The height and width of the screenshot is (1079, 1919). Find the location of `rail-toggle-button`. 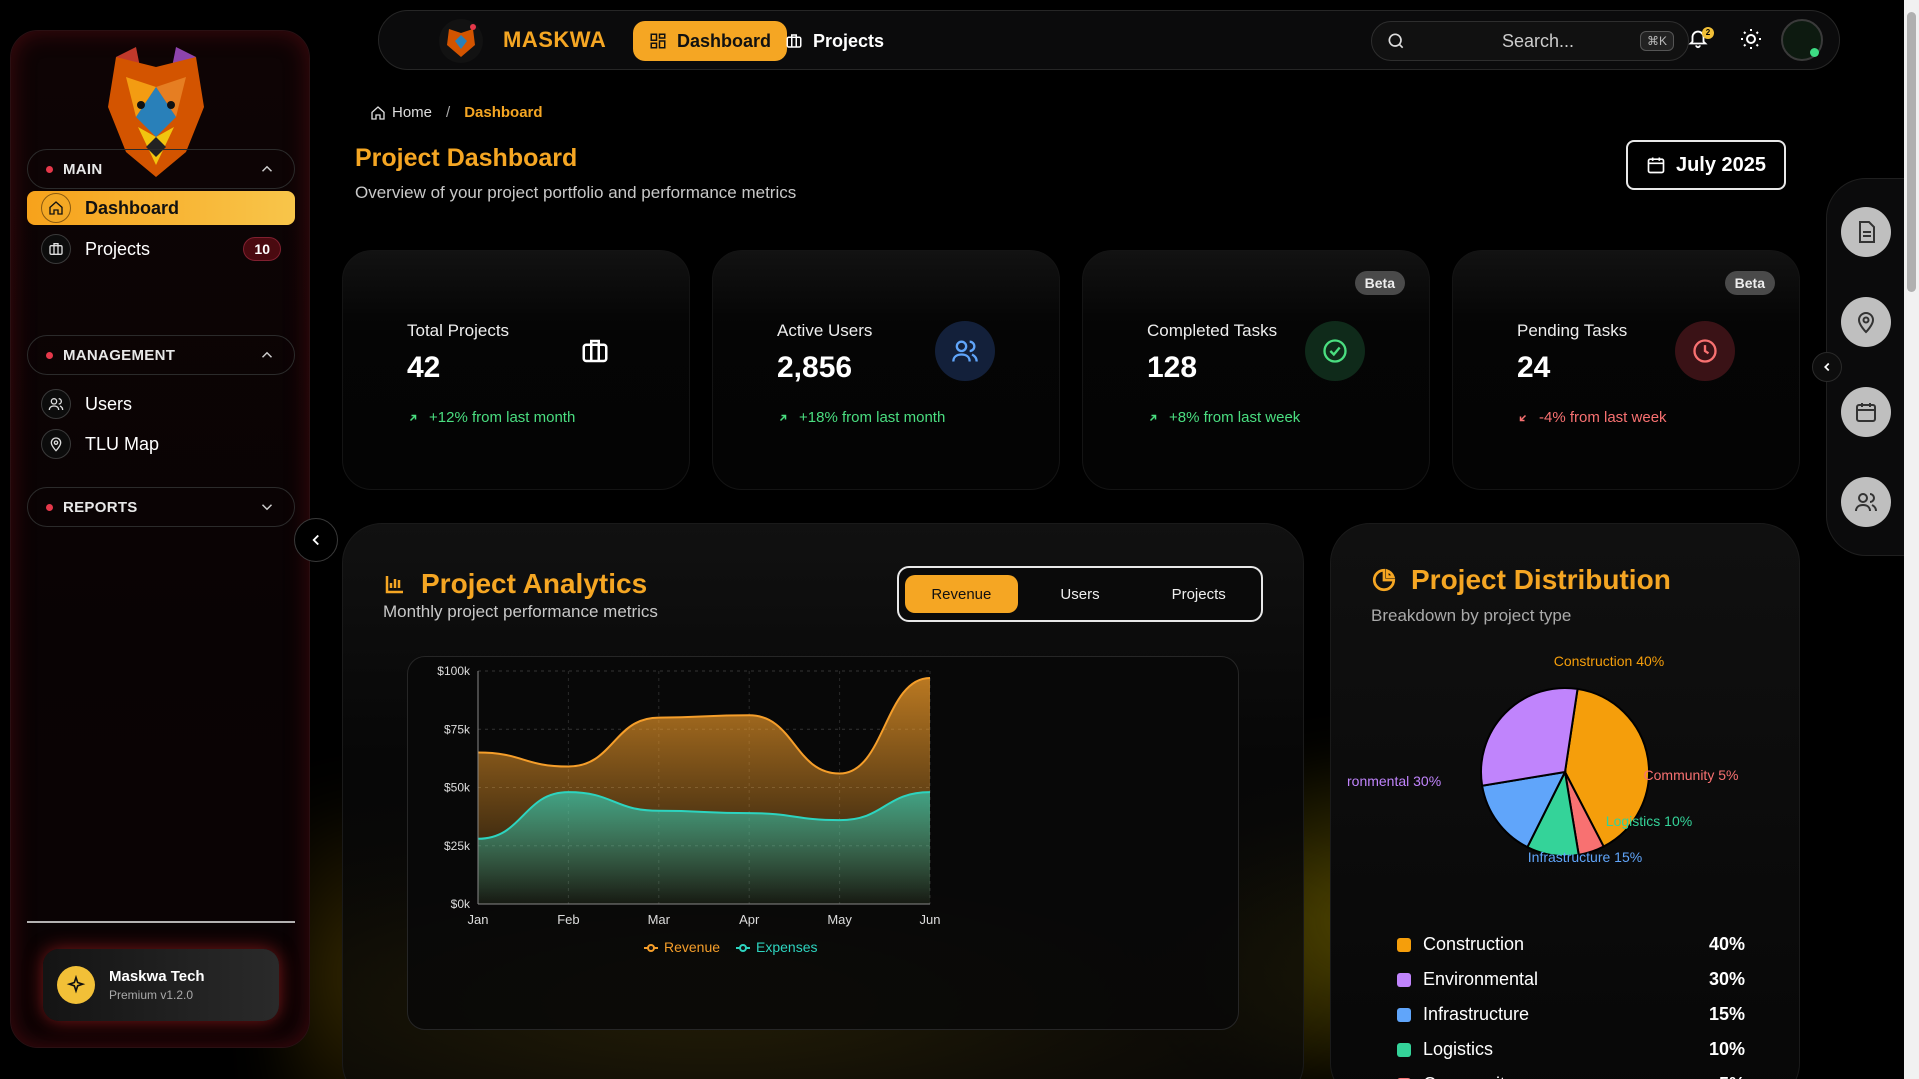

rail-toggle-button is located at coordinates (1827, 367).